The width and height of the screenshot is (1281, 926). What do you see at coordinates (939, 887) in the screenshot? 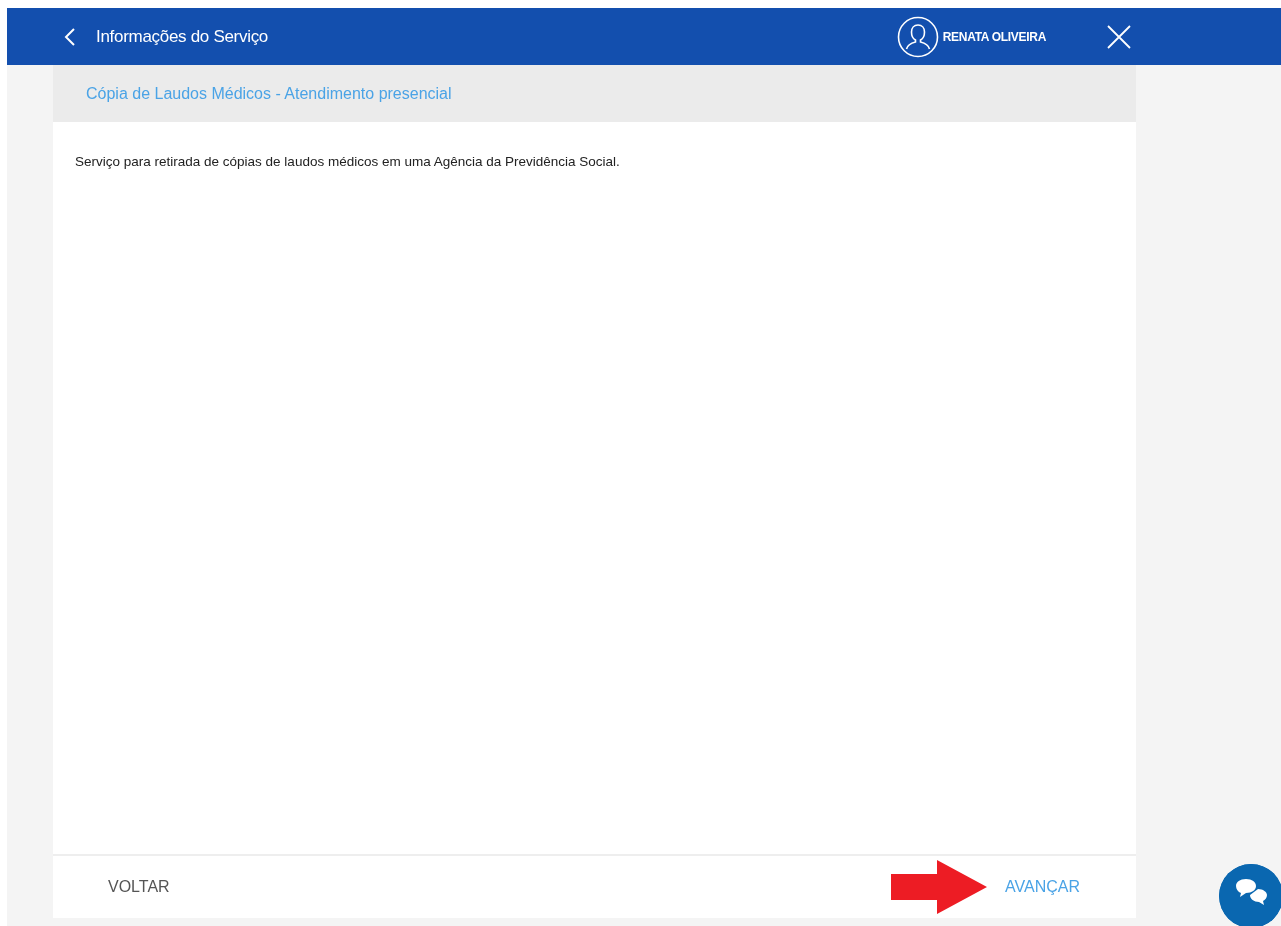
I see `arrow-icon` at bounding box center [939, 887].